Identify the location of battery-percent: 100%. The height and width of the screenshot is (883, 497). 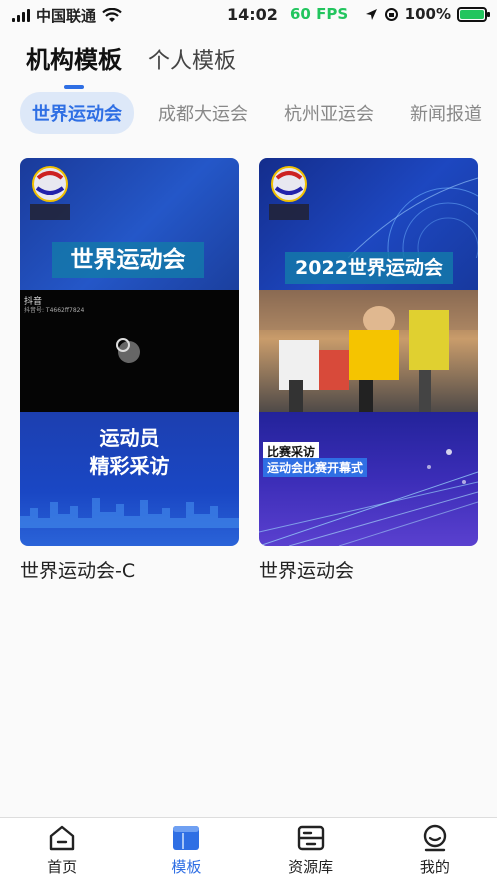
(427, 14).